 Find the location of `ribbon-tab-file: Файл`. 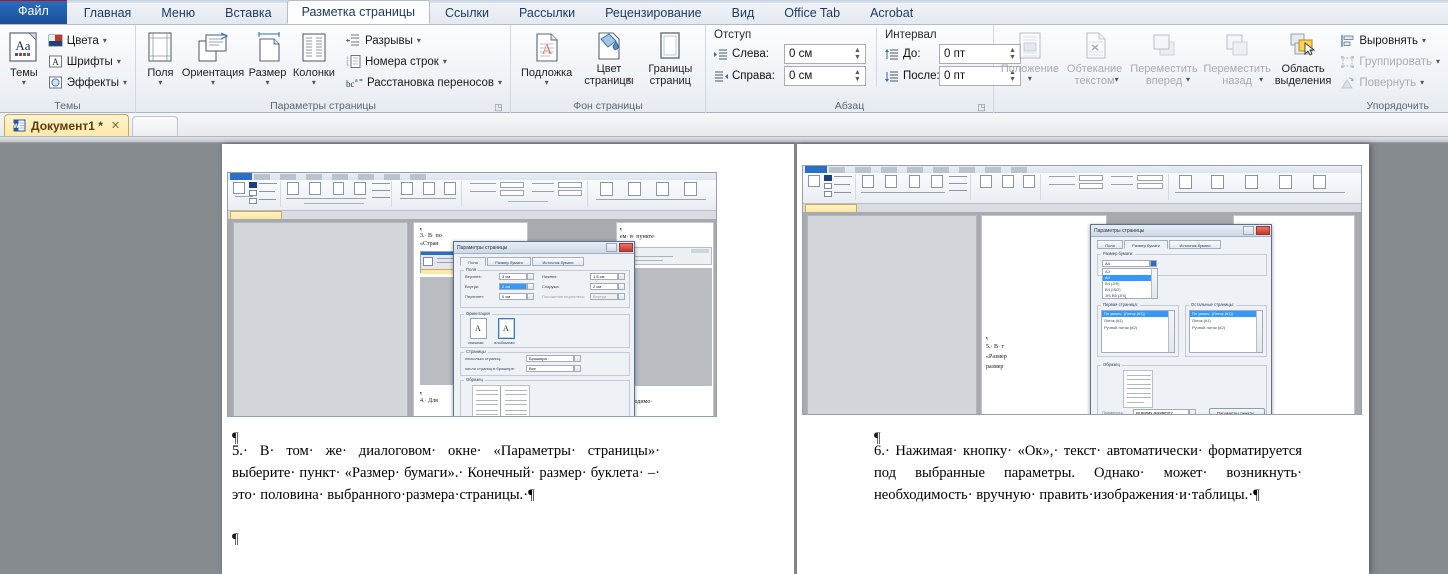

ribbon-tab-file: Файл is located at coordinates (33, 12).